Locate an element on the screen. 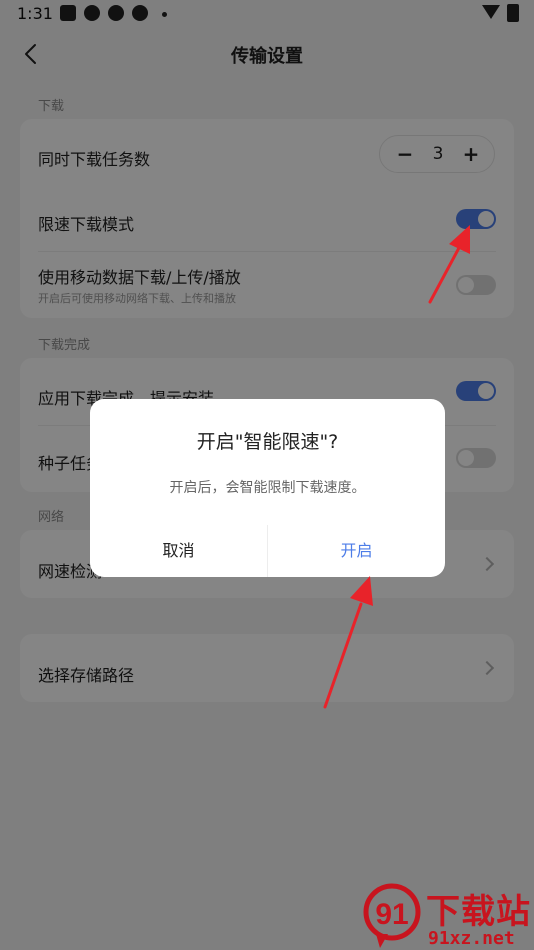 The width and height of the screenshot is (534, 950). watermark: 91 下载站 91xz.net is located at coordinates (448, 916).